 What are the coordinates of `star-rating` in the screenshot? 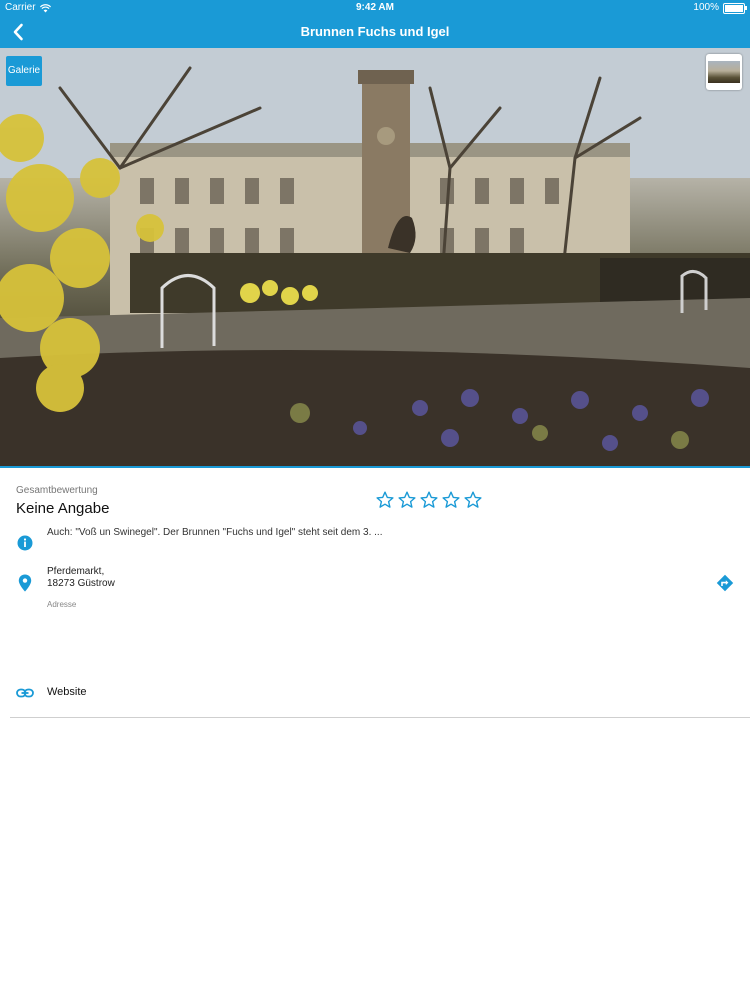 It's located at (429, 500).